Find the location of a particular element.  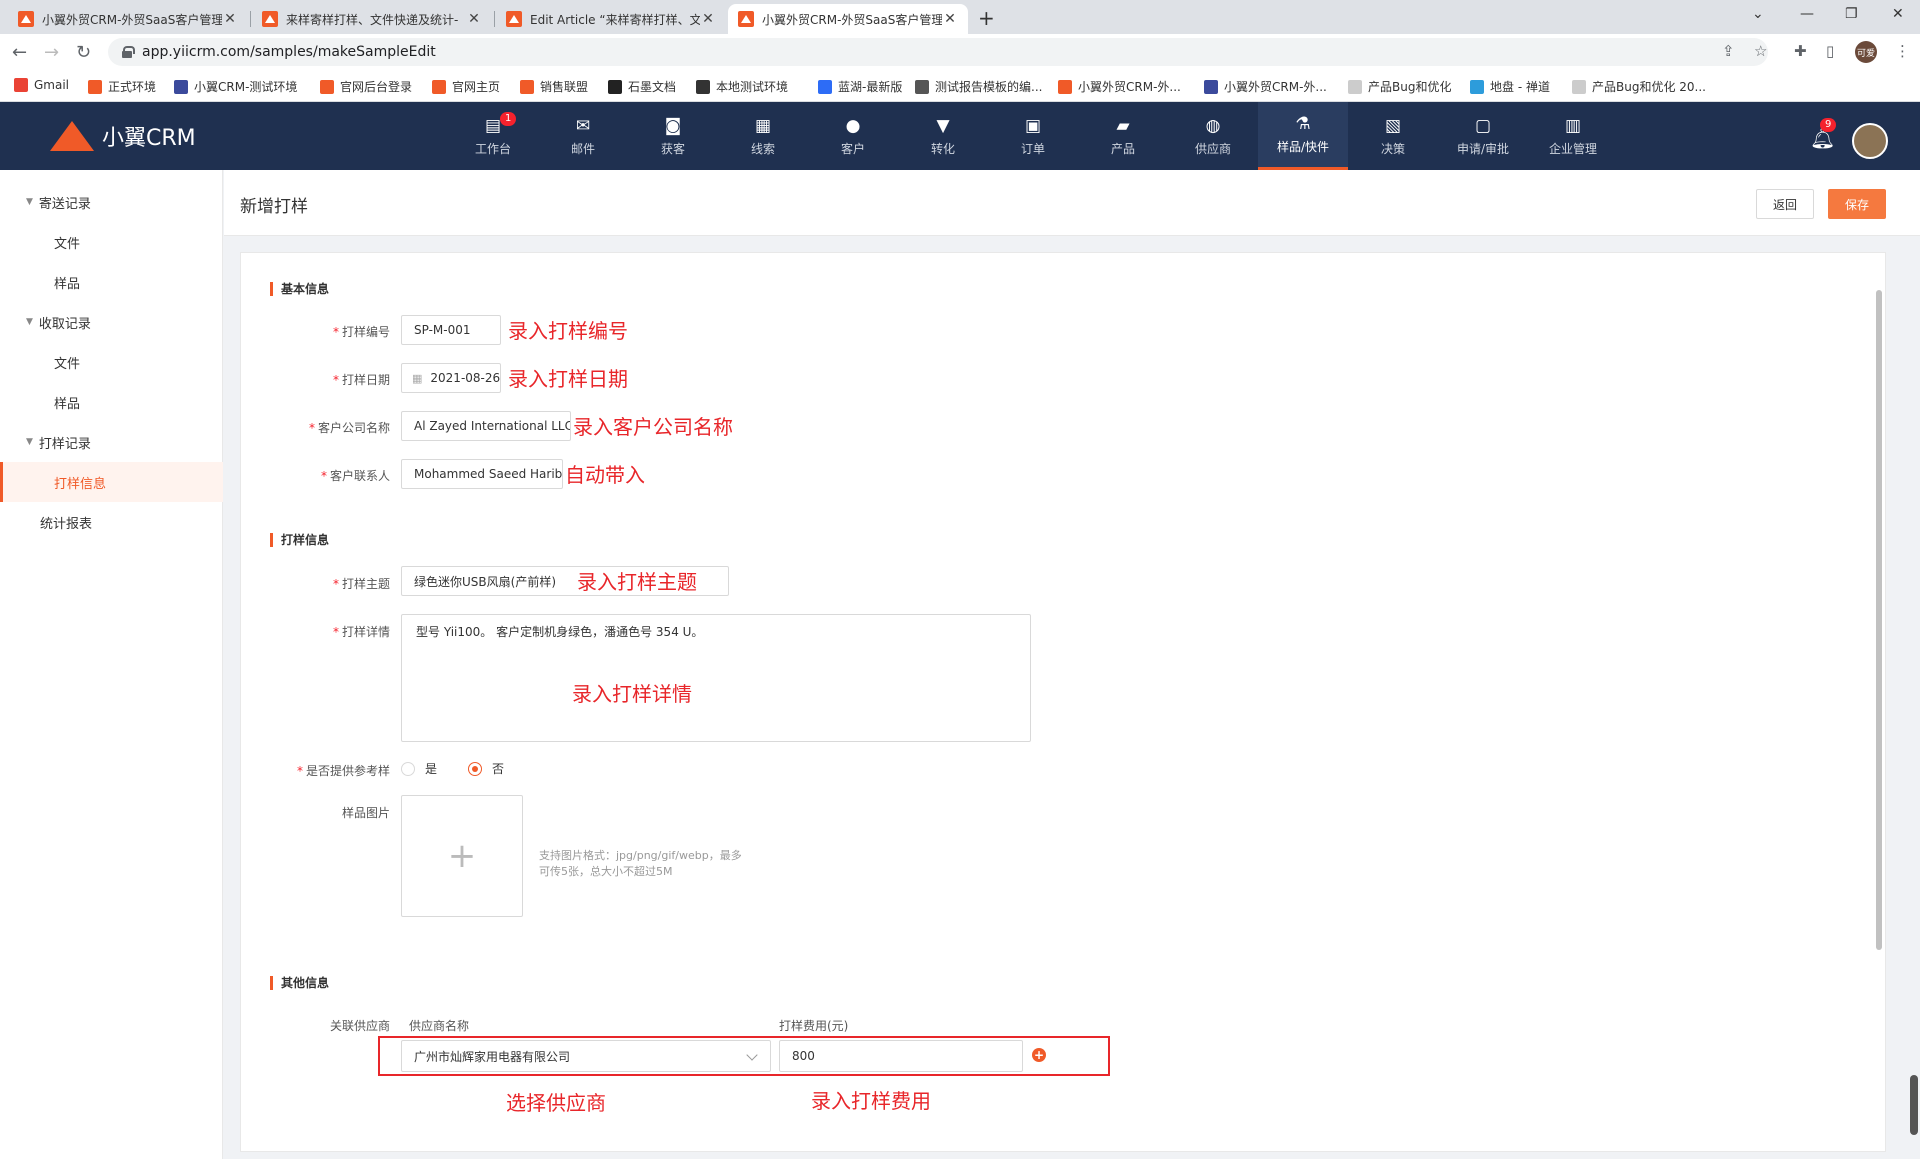

nav-label: 转化 is located at coordinates (942, 148).